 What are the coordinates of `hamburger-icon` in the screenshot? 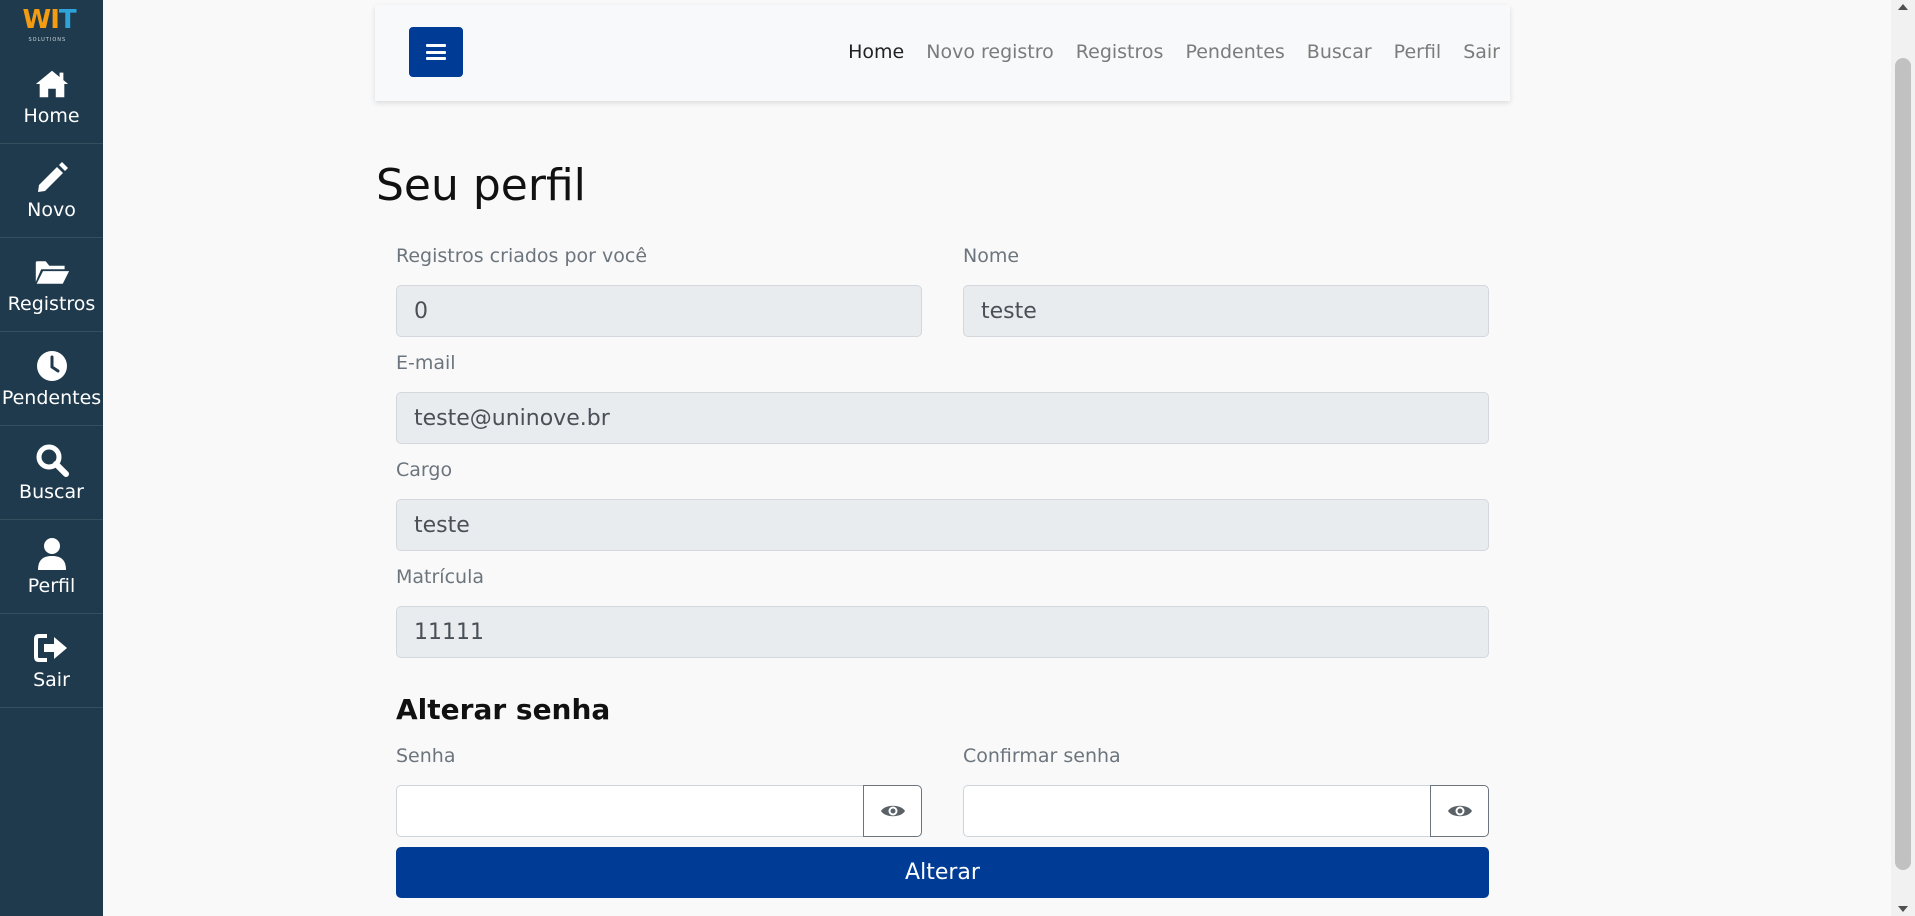 It's located at (436, 52).